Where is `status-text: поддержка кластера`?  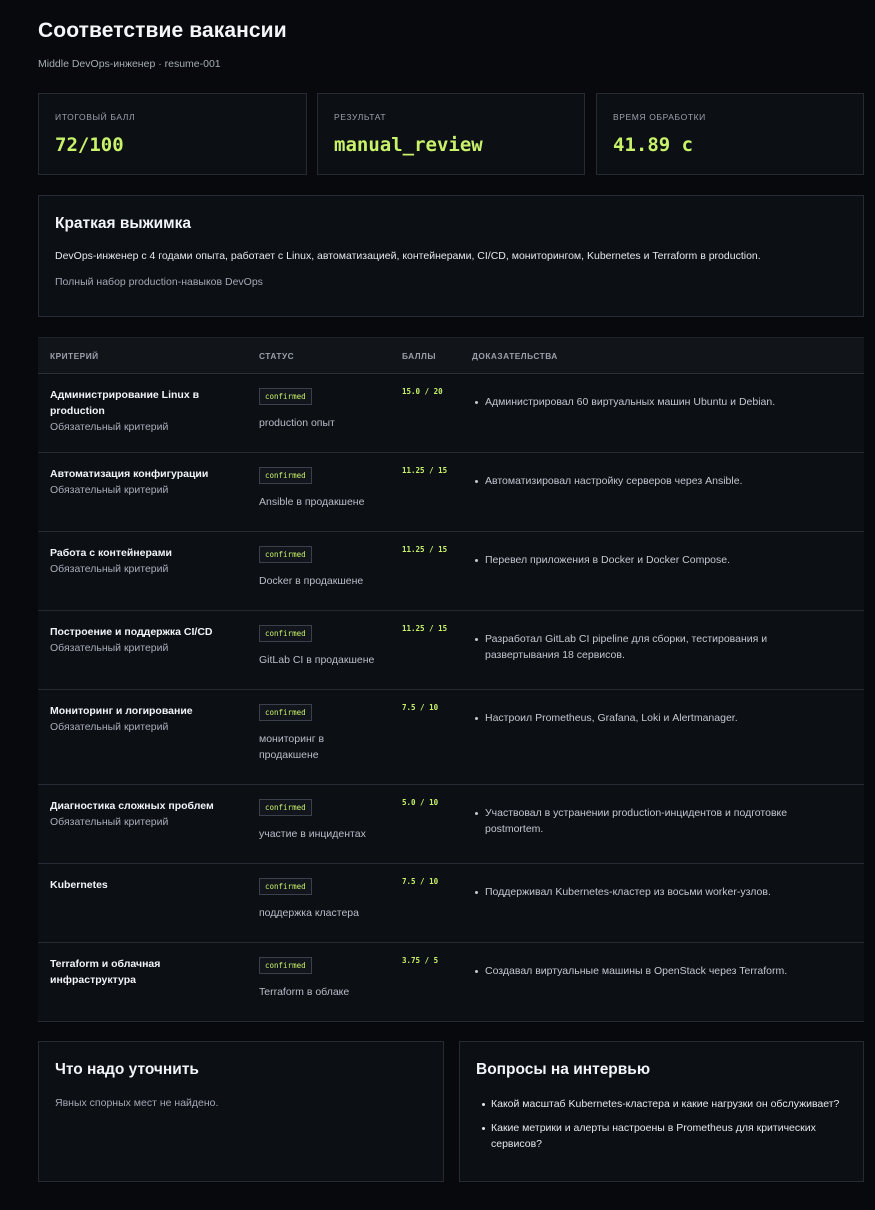
status-text: поддержка кластера is located at coordinates (309, 913).